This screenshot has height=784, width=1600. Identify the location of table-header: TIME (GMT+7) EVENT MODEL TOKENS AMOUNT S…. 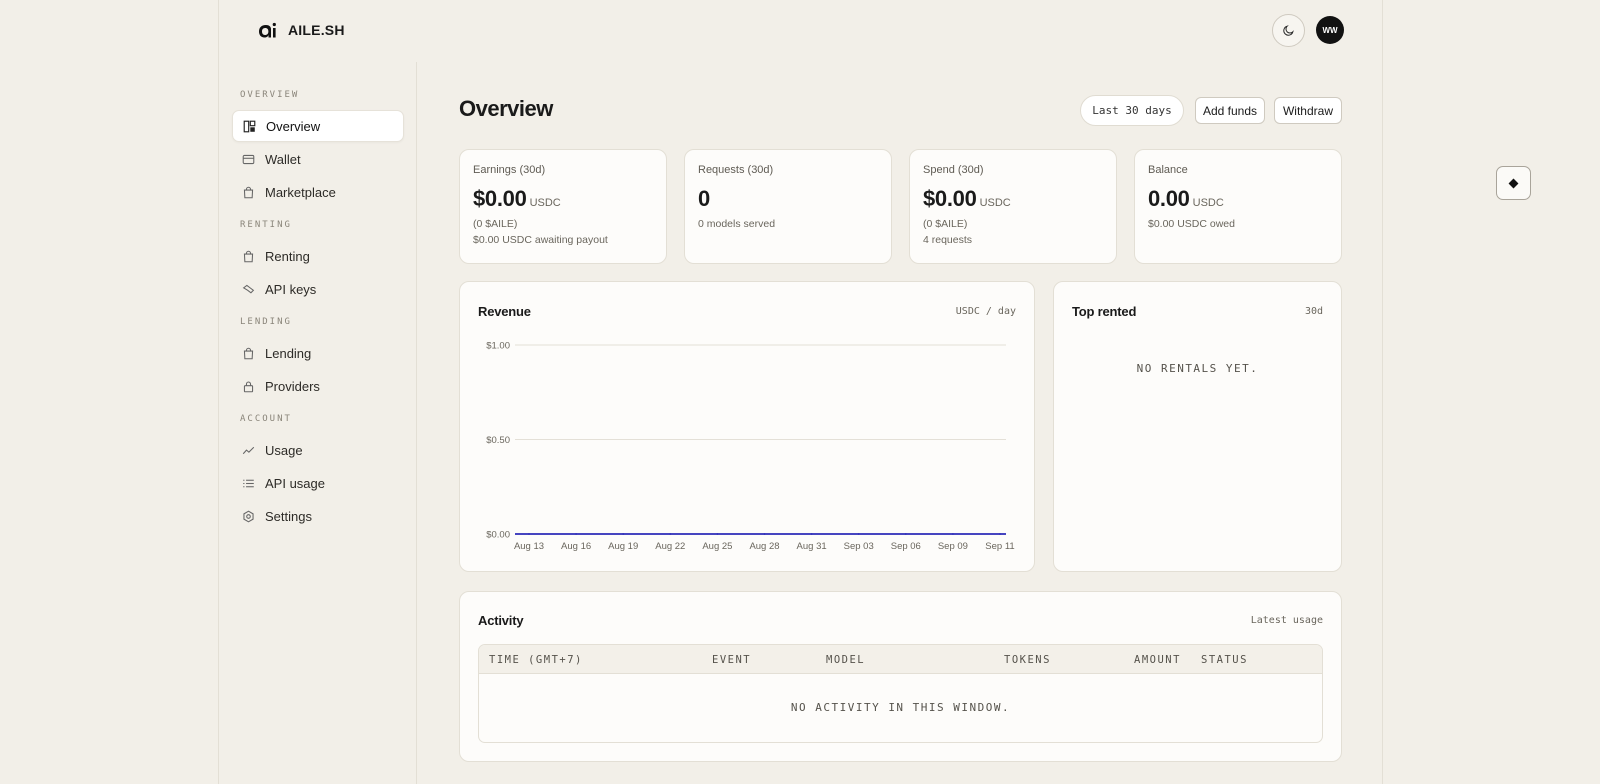
(900, 659).